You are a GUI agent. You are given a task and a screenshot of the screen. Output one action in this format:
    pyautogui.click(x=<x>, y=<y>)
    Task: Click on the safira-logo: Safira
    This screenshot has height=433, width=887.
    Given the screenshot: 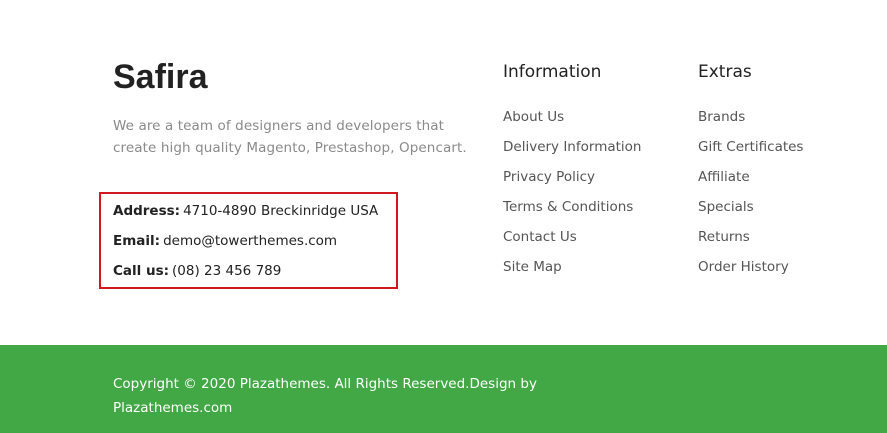 What is the action you would take?
    pyautogui.click(x=161, y=76)
    